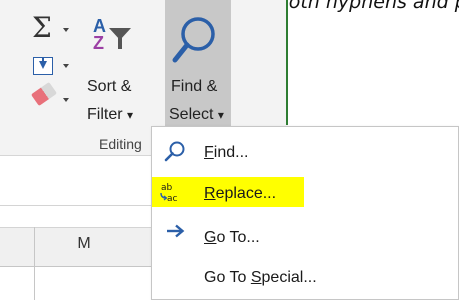  What do you see at coordinates (80, 181) in the screenshot?
I see `formula-bar-area` at bounding box center [80, 181].